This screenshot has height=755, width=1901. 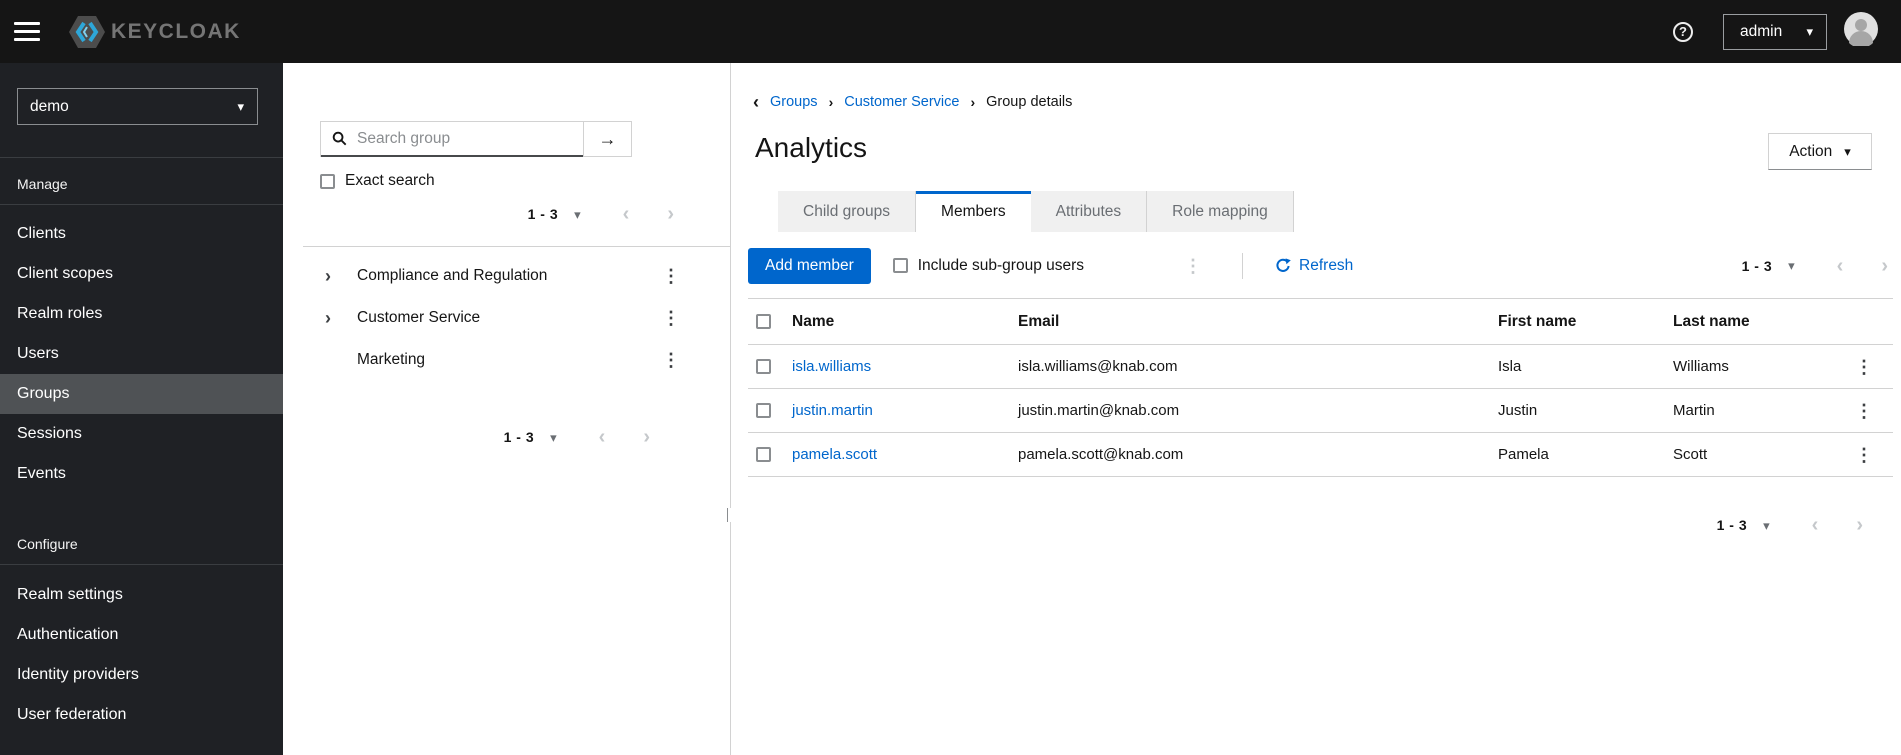 I want to click on realm-name: demo, so click(x=49, y=106).